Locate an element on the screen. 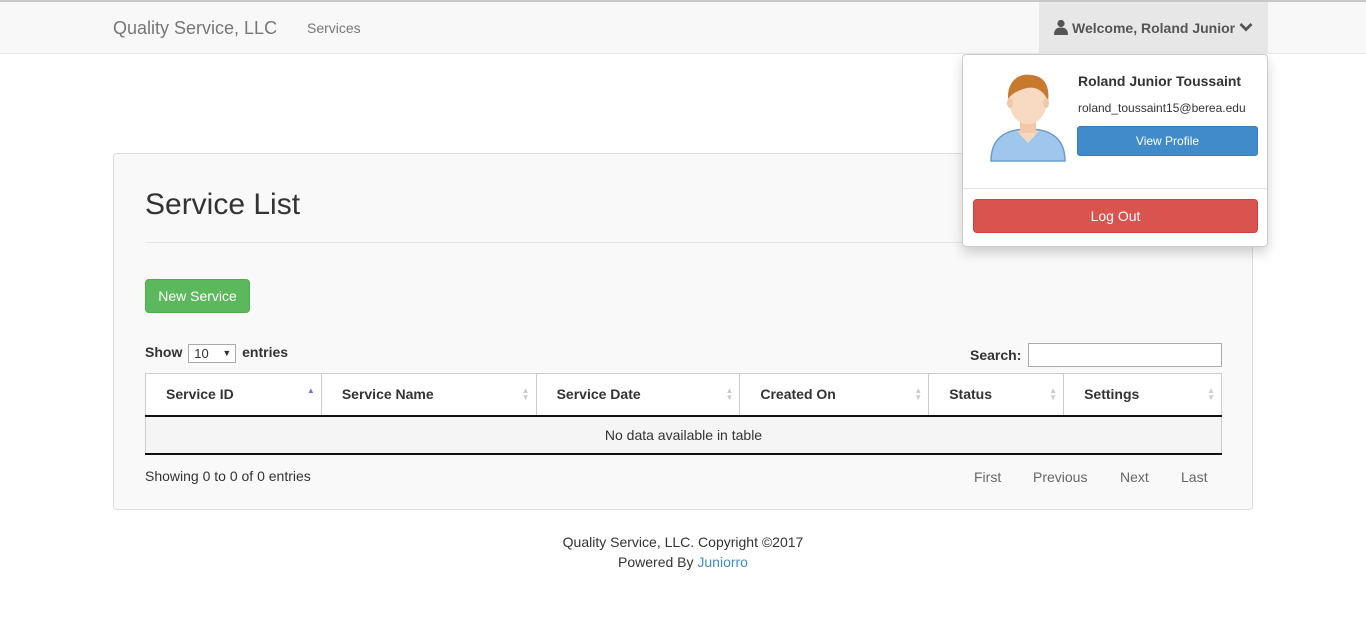  dropdown-divider is located at coordinates (1115, 188).